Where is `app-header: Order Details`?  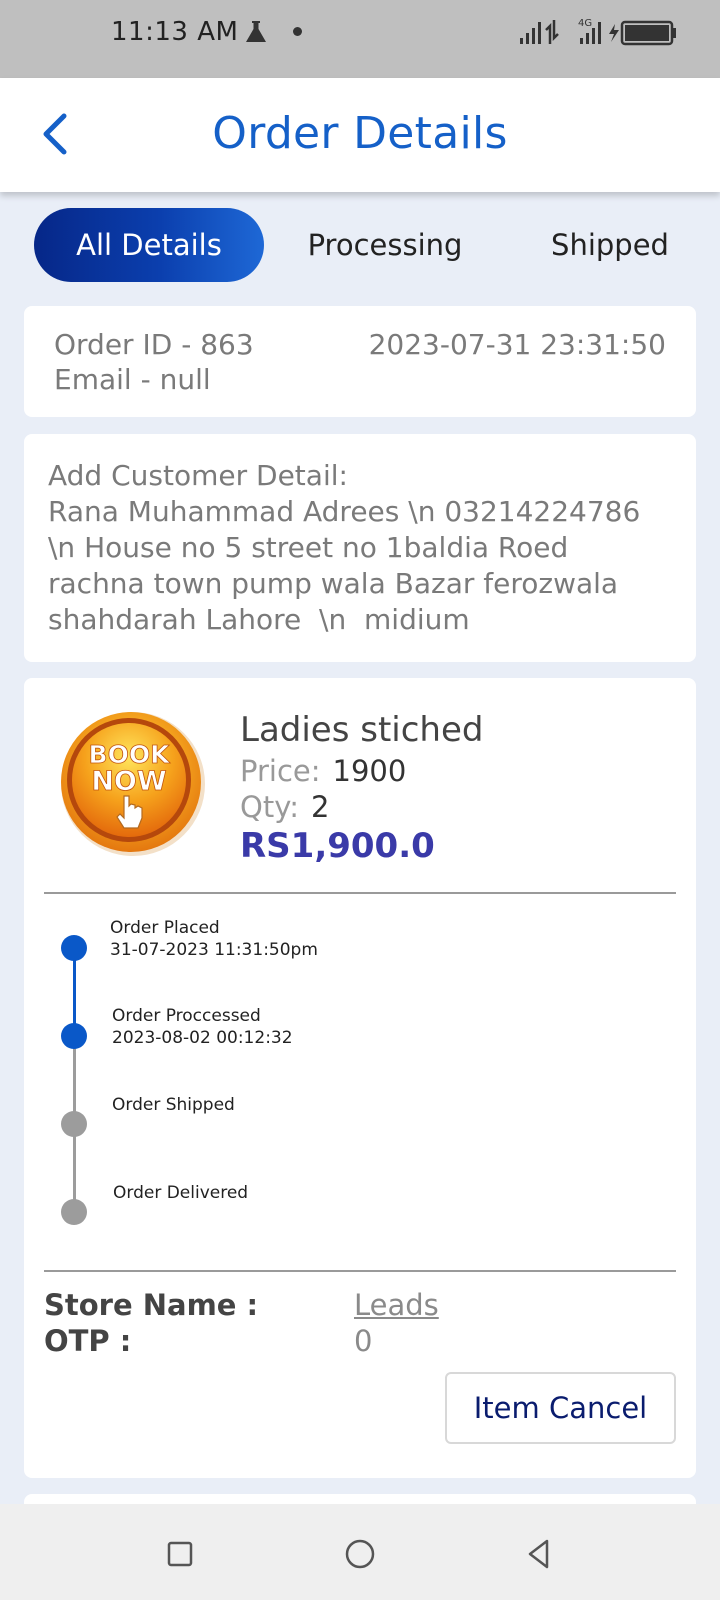
app-header: Order Details is located at coordinates (360, 135).